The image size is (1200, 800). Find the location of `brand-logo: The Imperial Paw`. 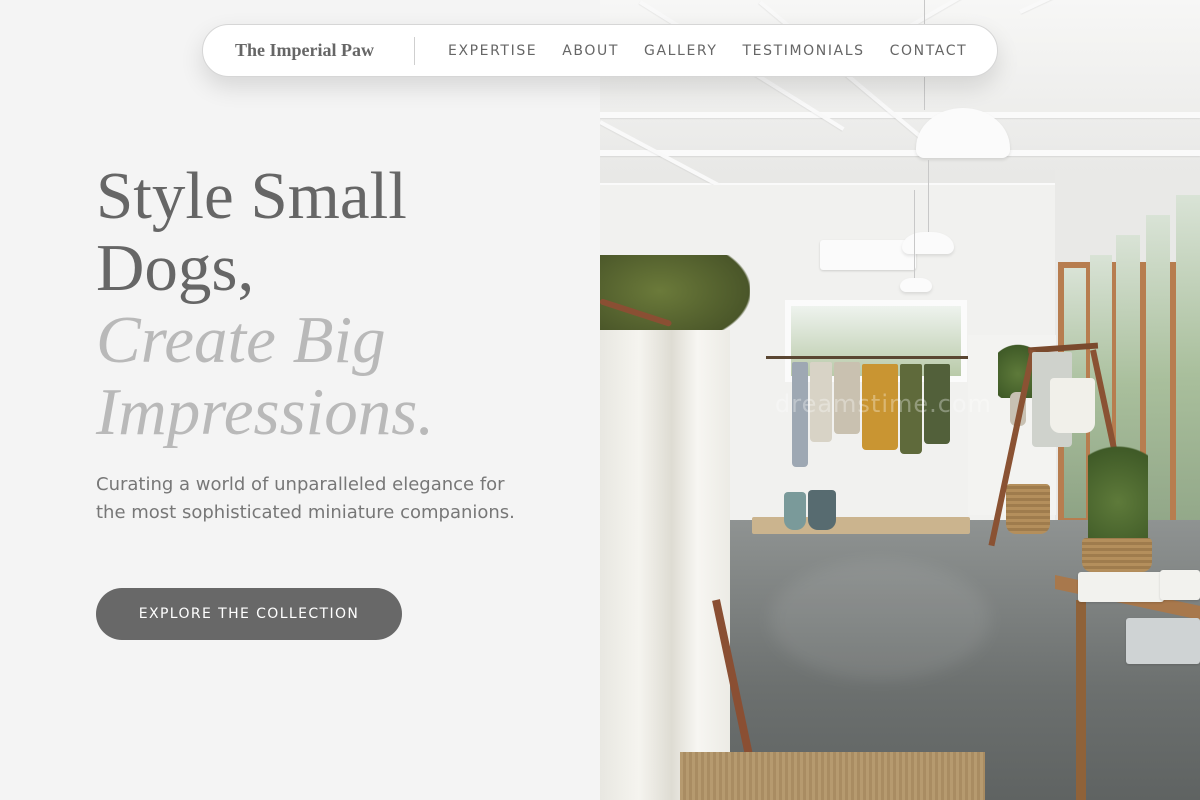

brand-logo: The Imperial Paw is located at coordinates (324, 50).